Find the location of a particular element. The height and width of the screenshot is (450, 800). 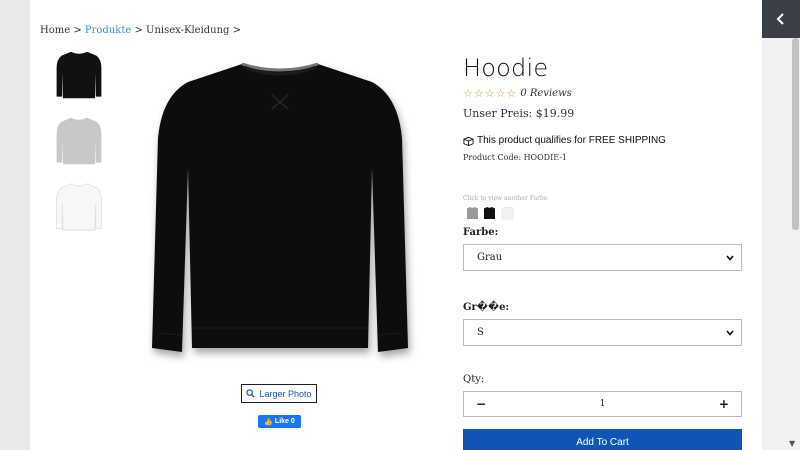

size-select-value: S is located at coordinates (480, 332).